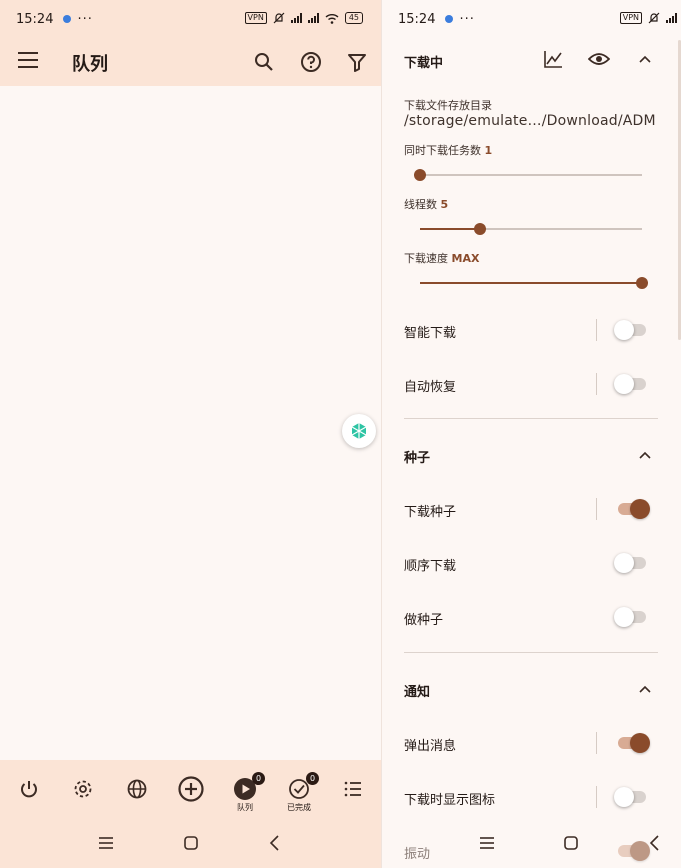 The width and height of the screenshot is (681, 868). I want to click on smart-download-toggle, so click(631, 330).